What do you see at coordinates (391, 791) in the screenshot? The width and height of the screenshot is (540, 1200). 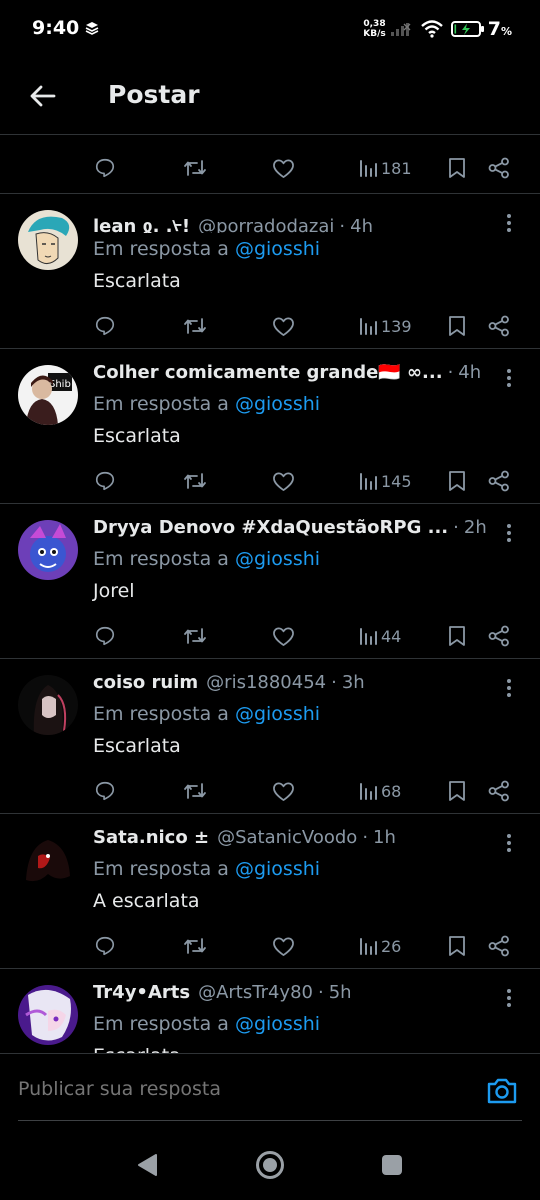 I see `views-count: 68` at bounding box center [391, 791].